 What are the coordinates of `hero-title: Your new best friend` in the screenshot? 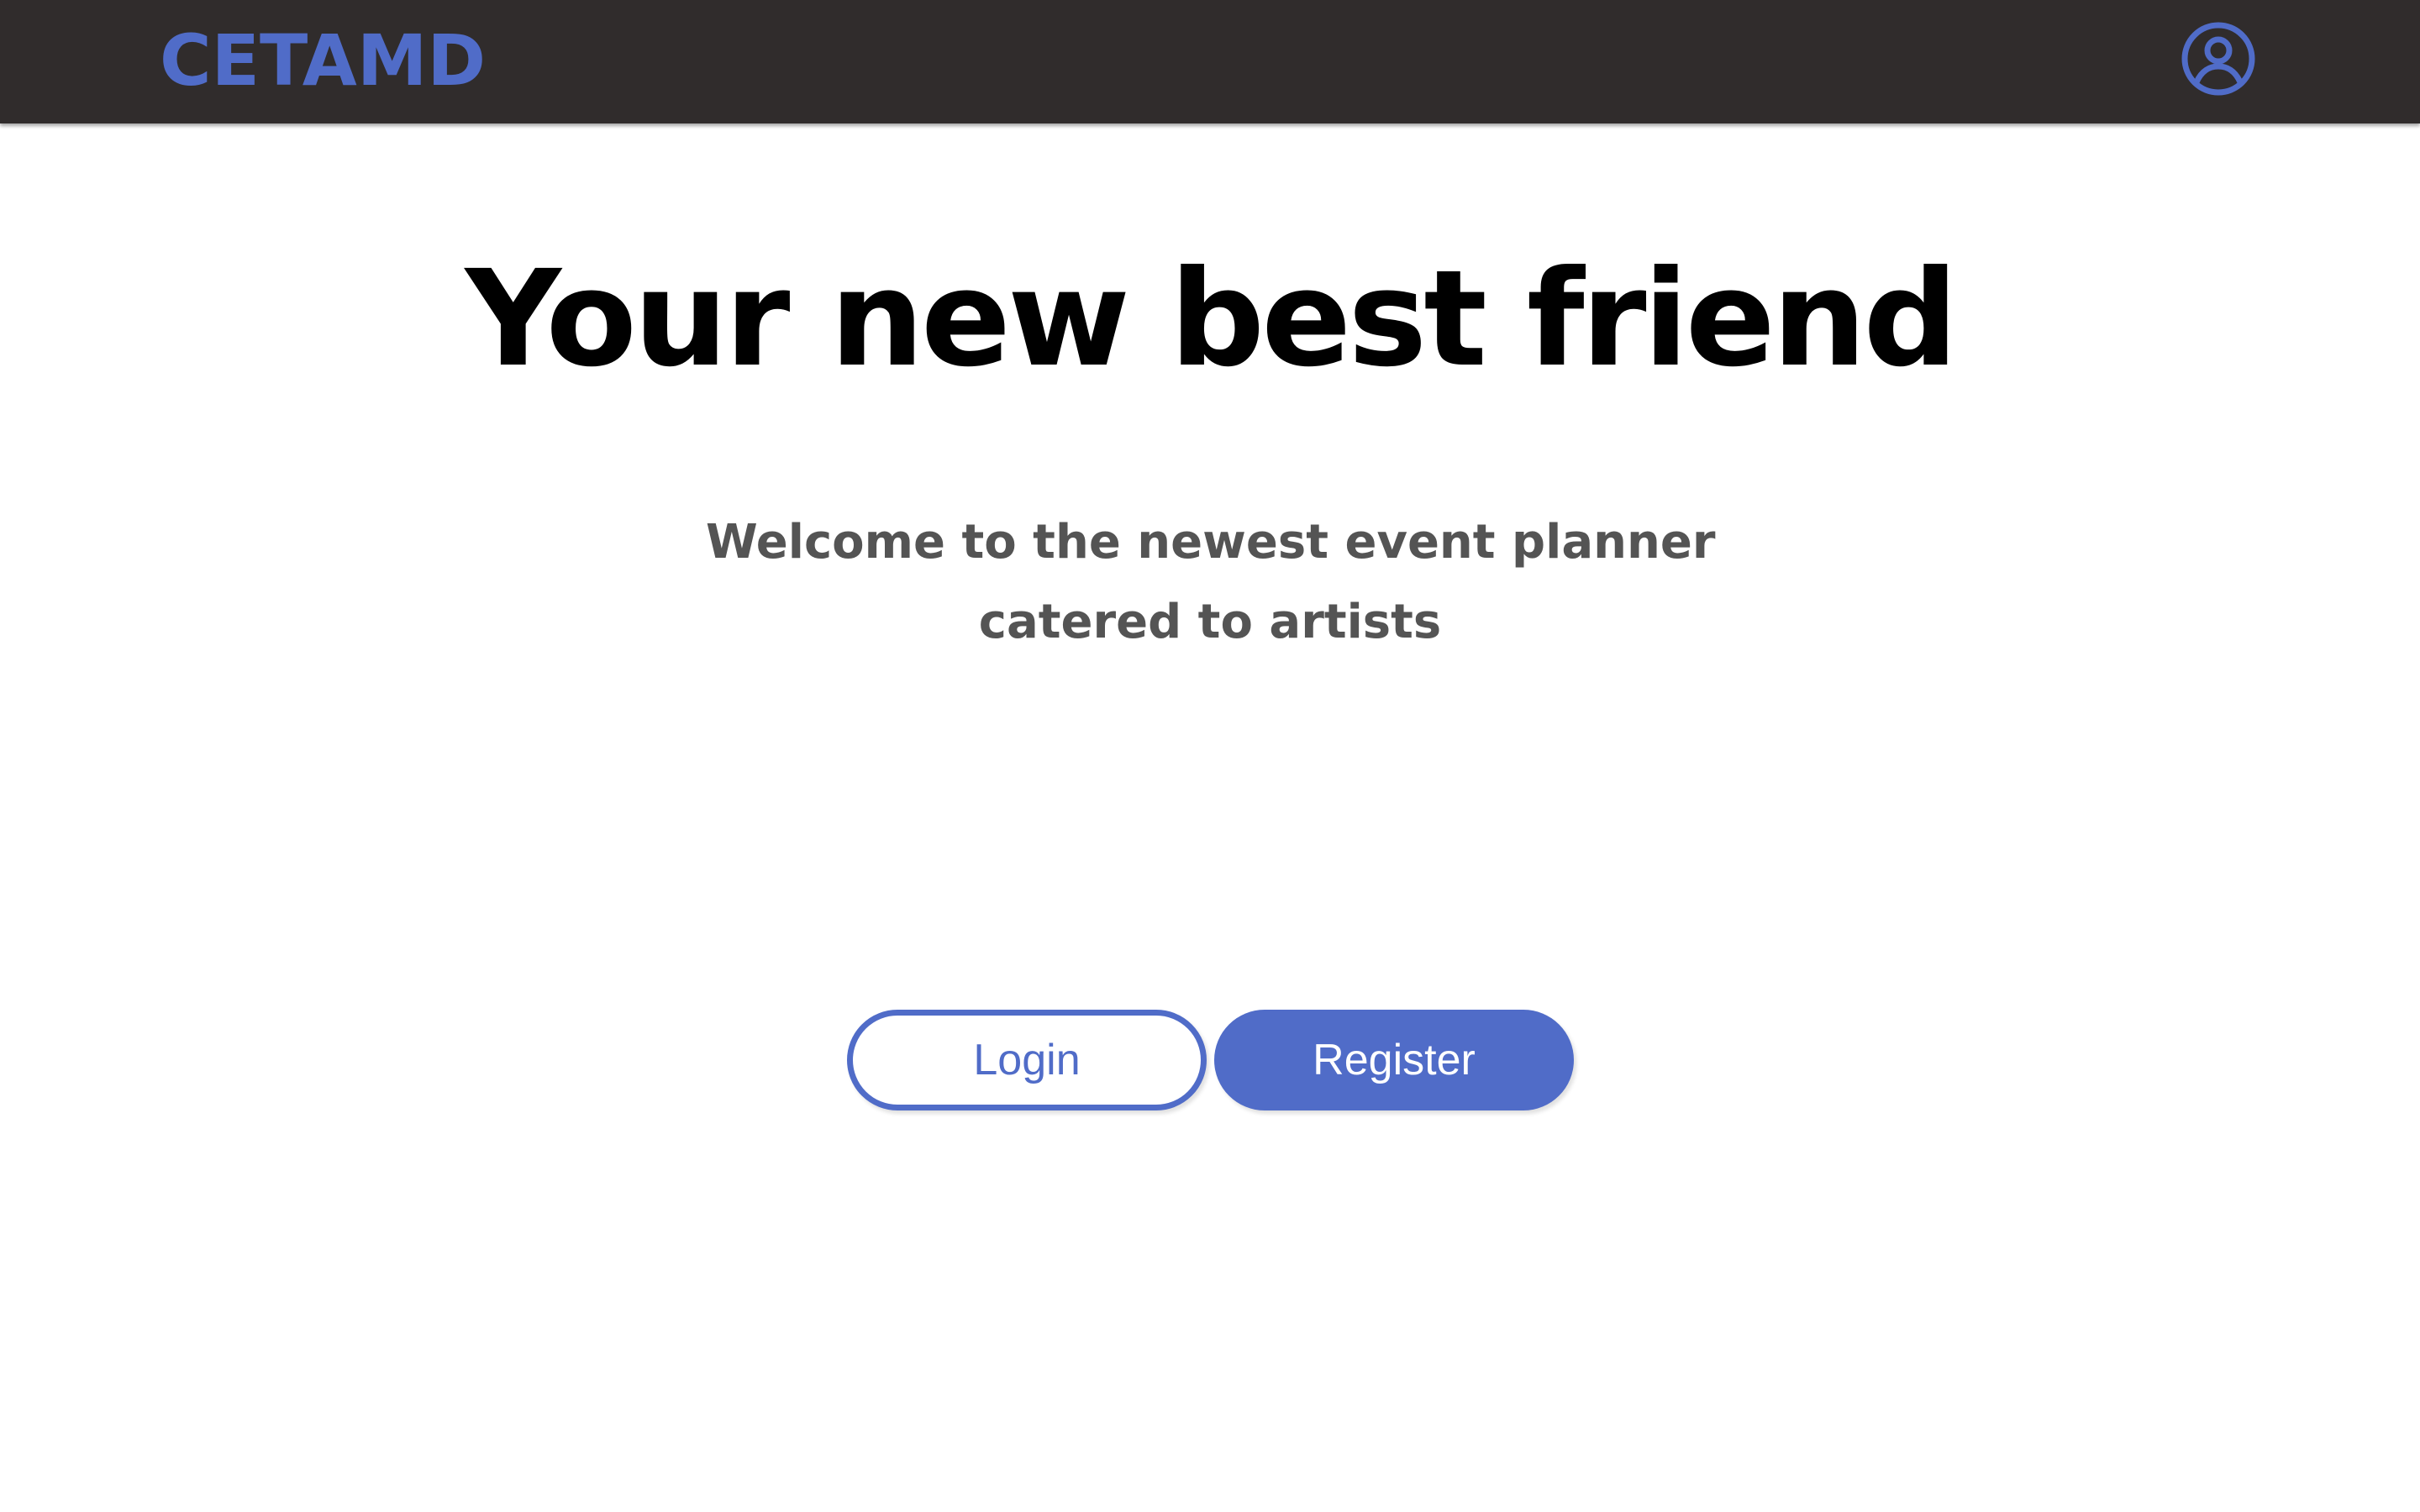 It's located at (1212, 319).